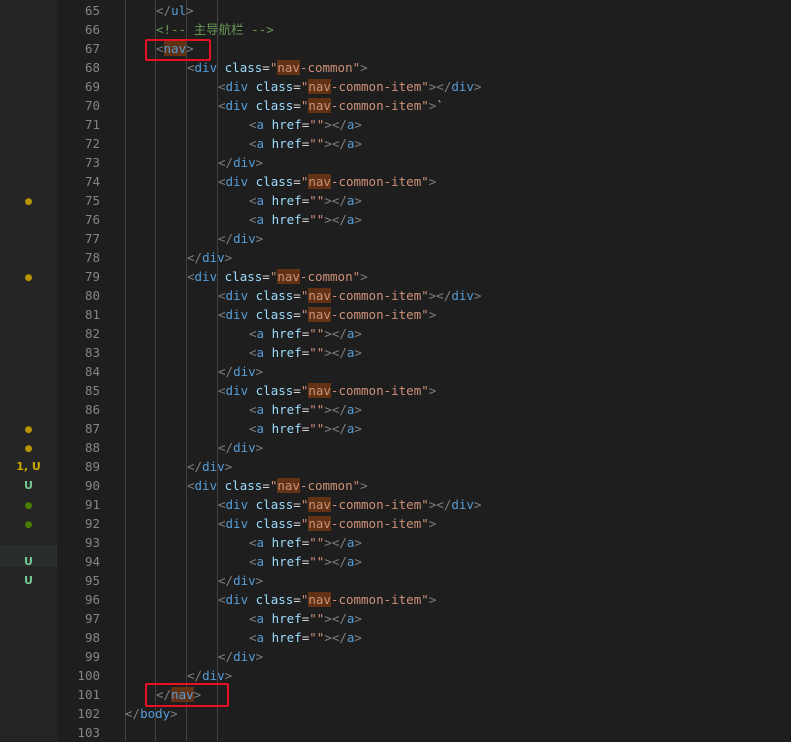 The width and height of the screenshot is (791, 742). What do you see at coordinates (92, 143) in the screenshot?
I see `line-number: 72` at bounding box center [92, 143].